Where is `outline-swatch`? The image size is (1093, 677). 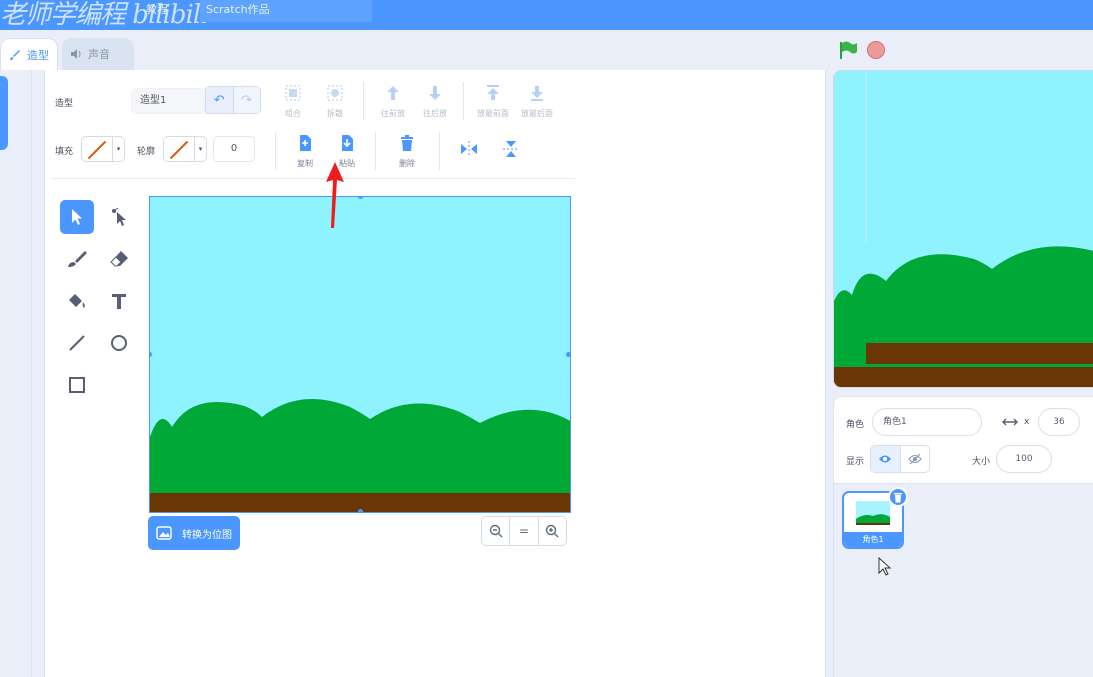 outline-swatch is located at coordinates (179, 149).